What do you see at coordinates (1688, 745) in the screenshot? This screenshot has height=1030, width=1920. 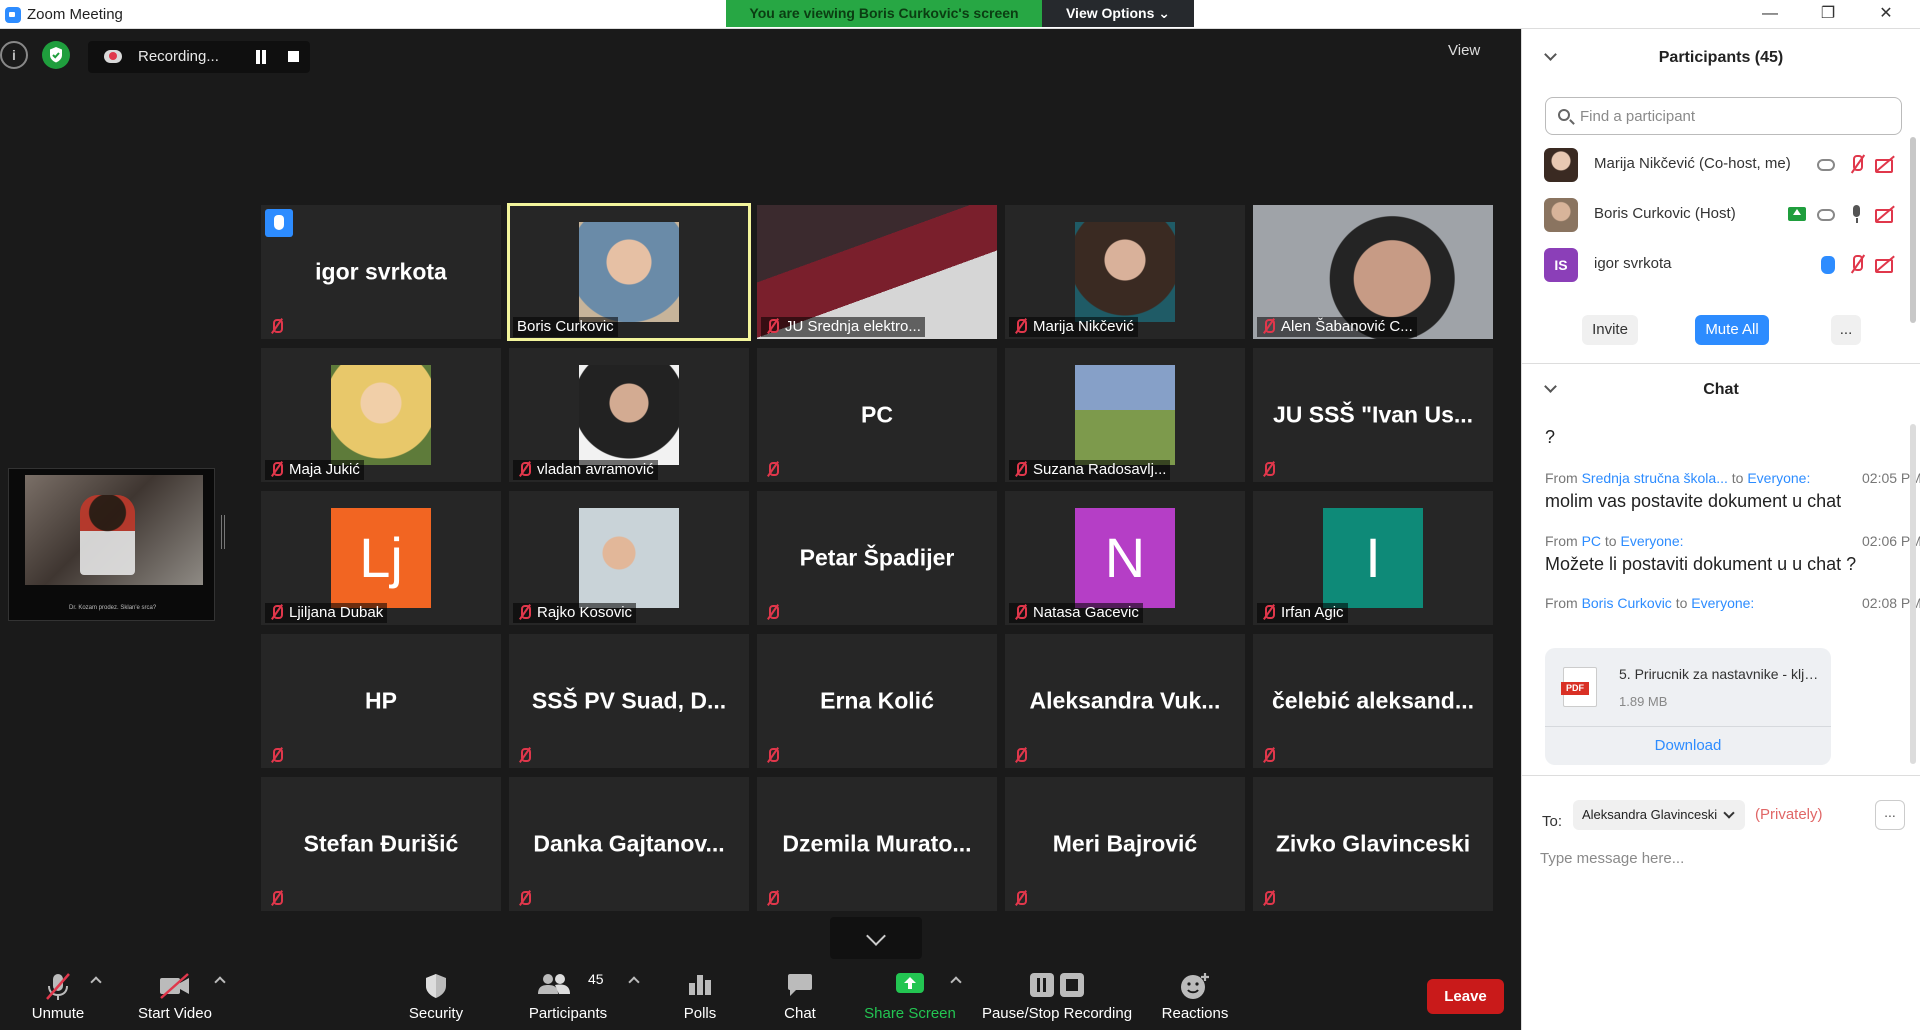 I see `download-link: Download` at bounding box center [1688, 745].